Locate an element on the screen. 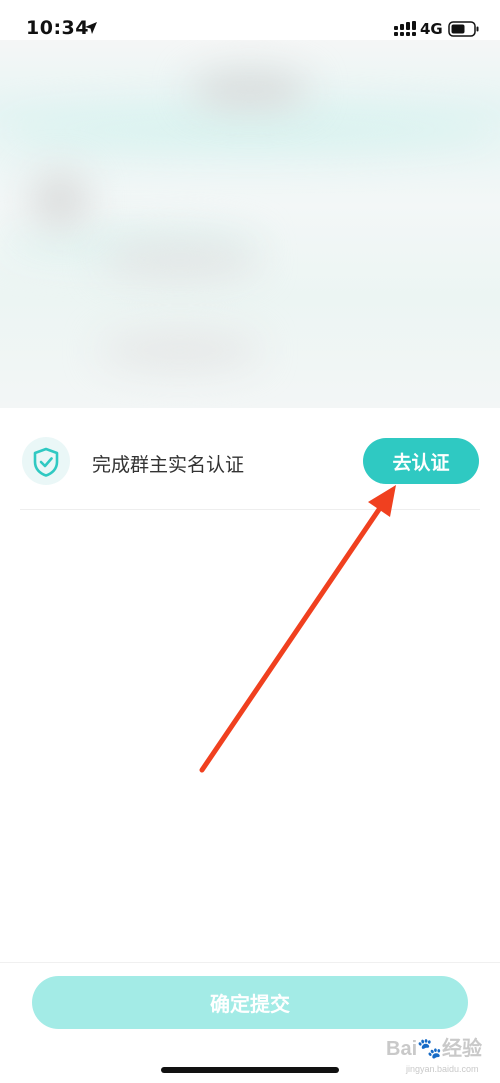 The height and width of the screenshot is (1083, 500). location-arrow-icon is located at coordinates (91, 28).